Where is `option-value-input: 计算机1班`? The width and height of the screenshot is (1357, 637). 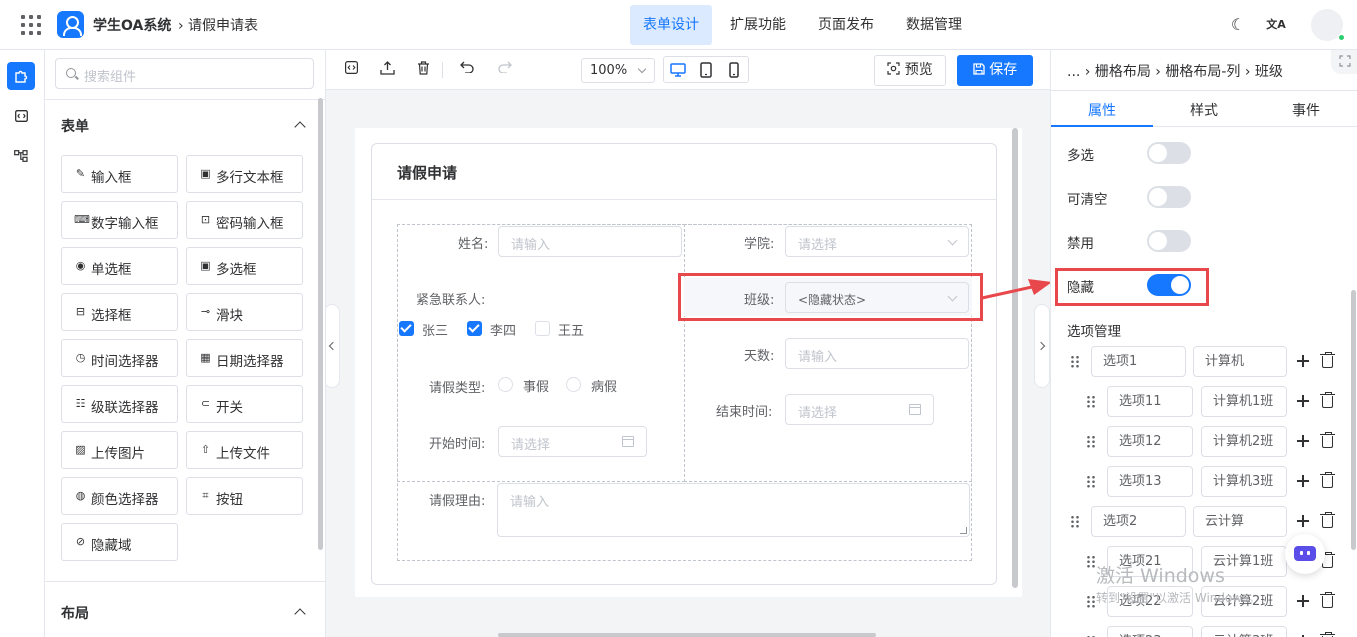 option-value-input: 计算机1班 is located at coordinates (1244, 401).